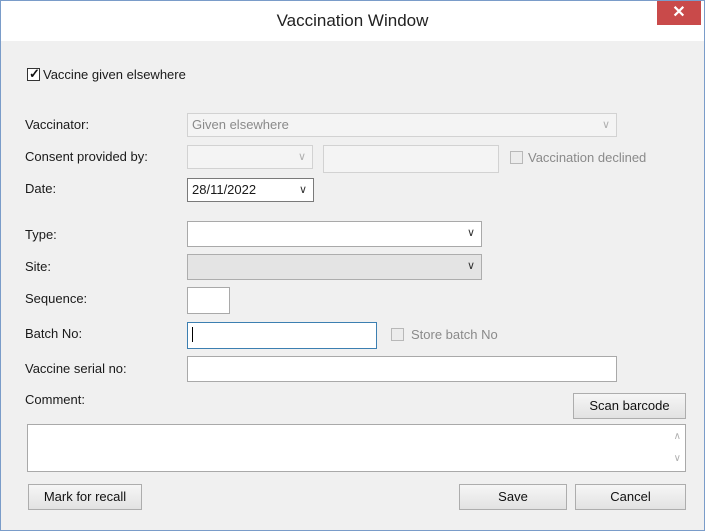 The image size is (705, 531). What do you see at coordinates (56, 298) in the screenshot?
I see `sequence-label: Sequence:` at bounding box center [56, 298].